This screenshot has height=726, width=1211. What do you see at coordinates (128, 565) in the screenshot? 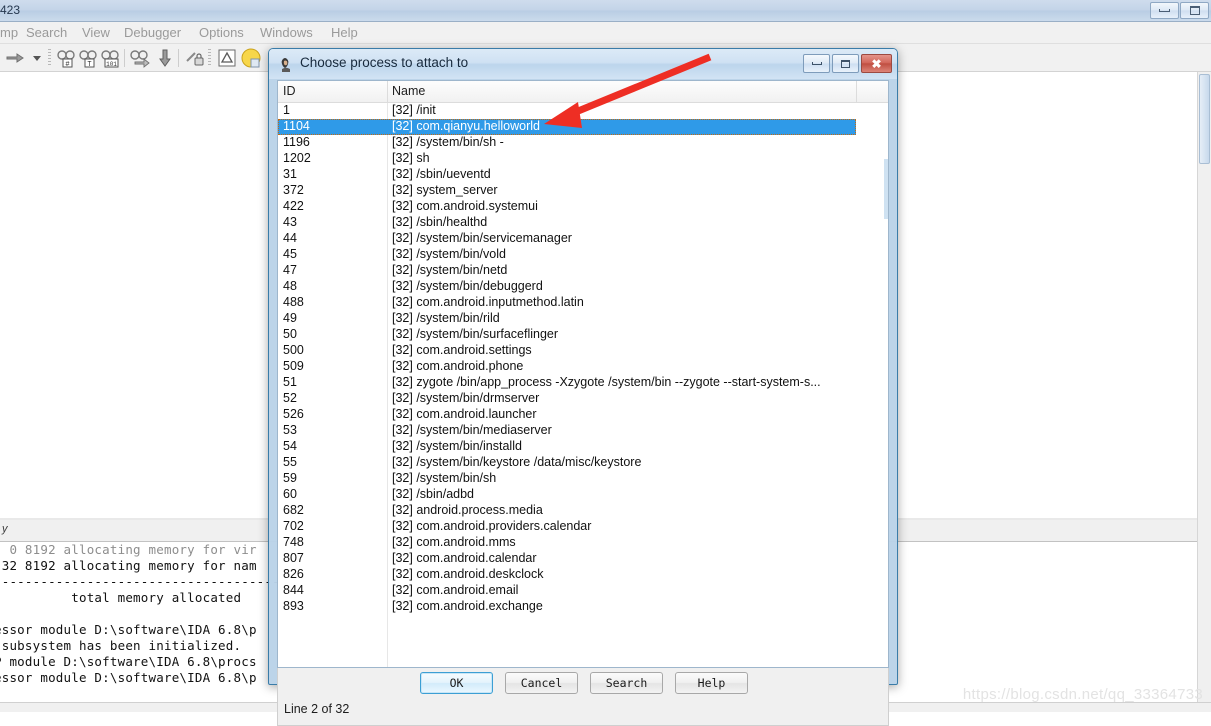
I see `log-line: 32 8192 allocating memory for nam` at bounding box center [128, 565].